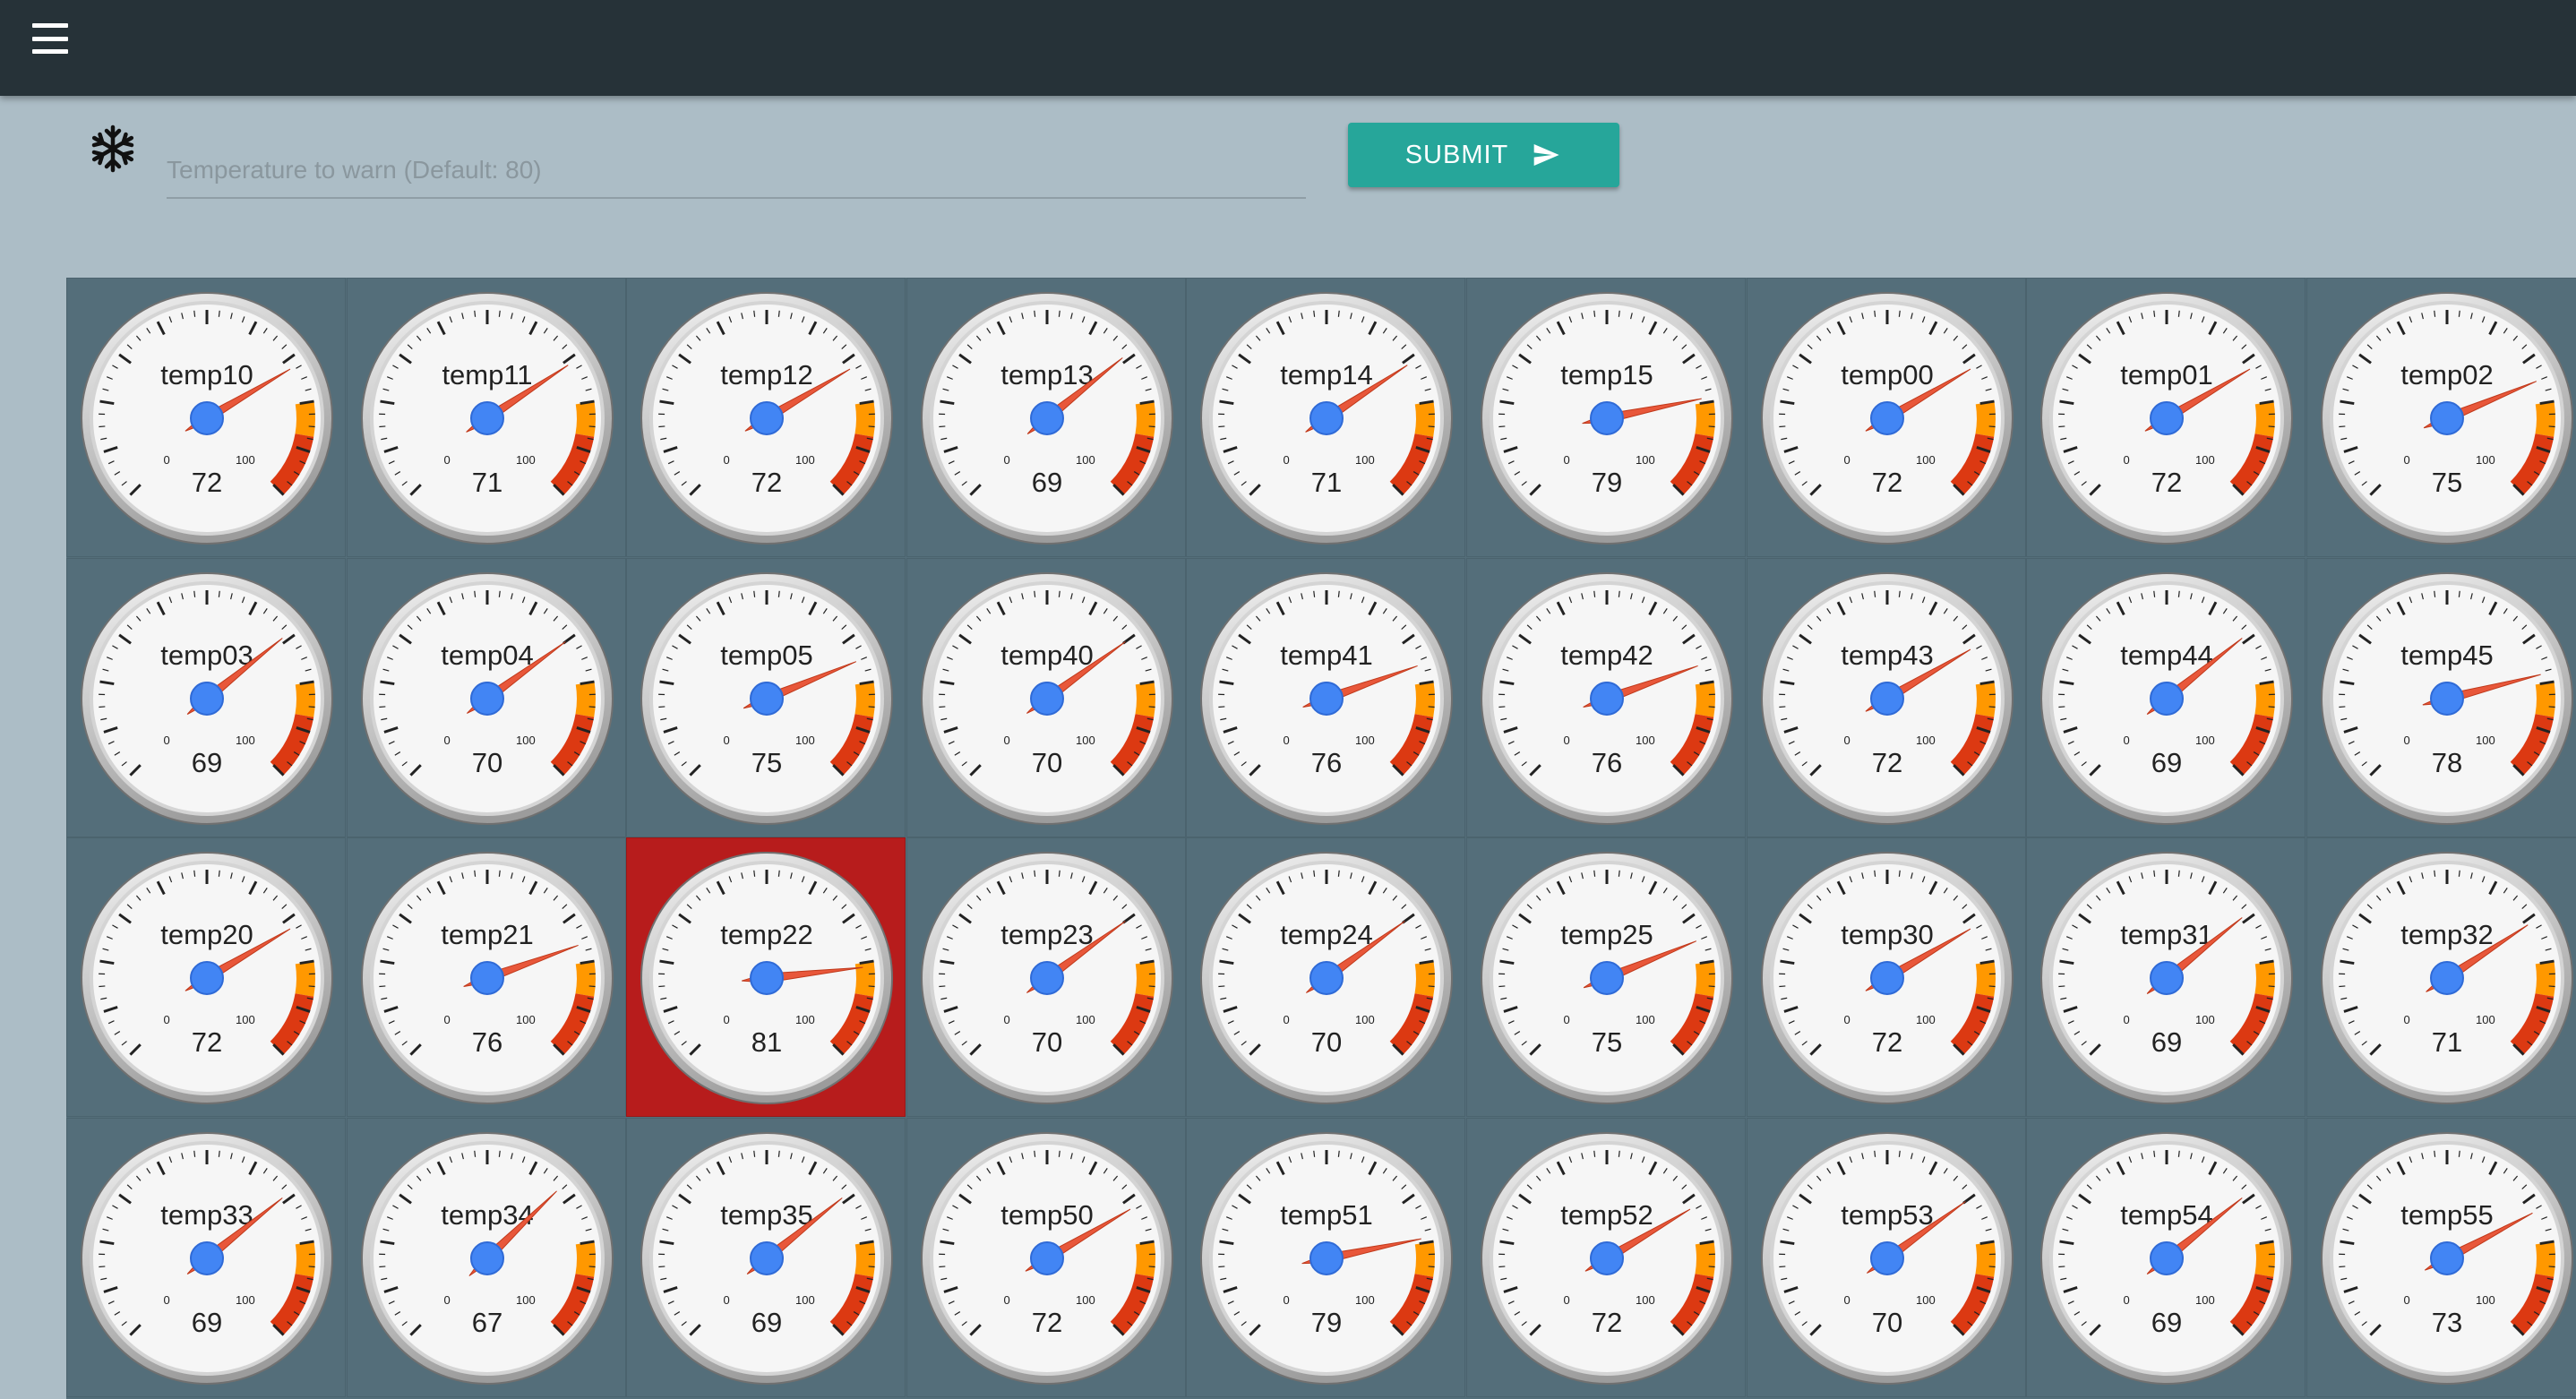 This screenshot has height=1399, width=2576. I want to click on gauge-tile-temp12: 0 100 temp12 72, so click(766, 417).